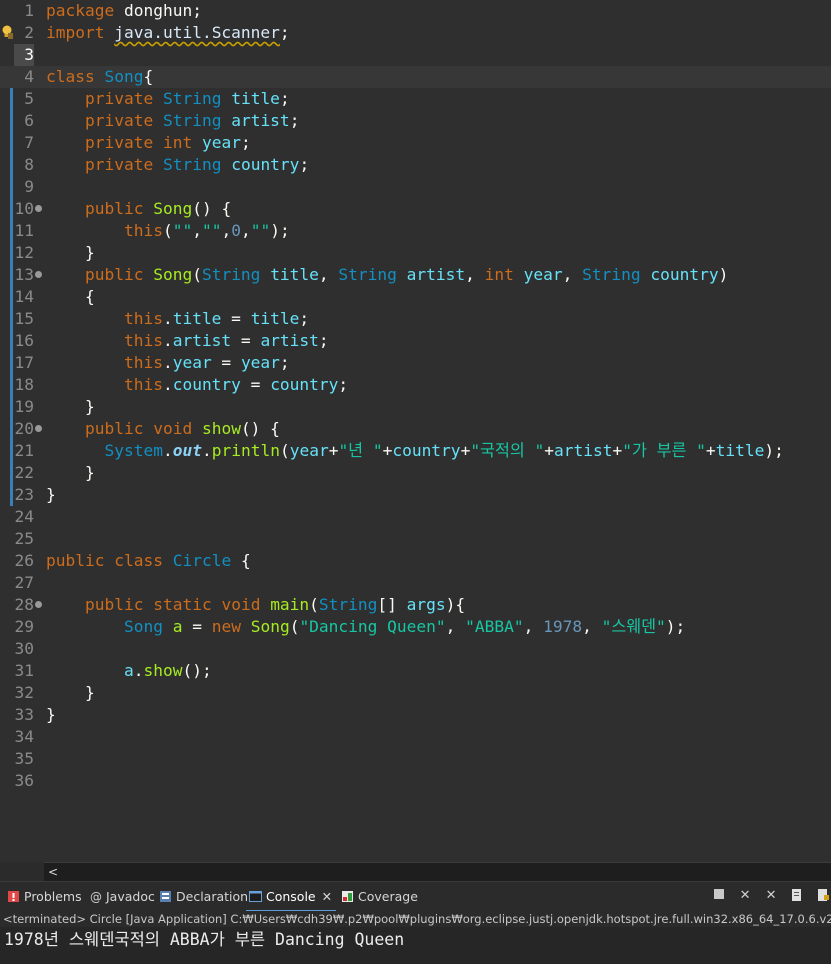  I want to click on javadoc-icon: @, so click(96, 896).